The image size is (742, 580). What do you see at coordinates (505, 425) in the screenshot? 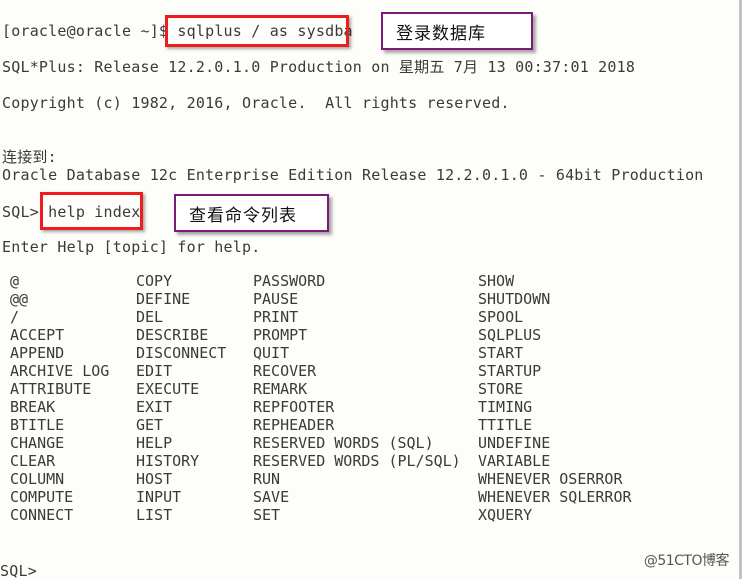
I see `help-topic: TTITLE` at bounding box center [505, 425].